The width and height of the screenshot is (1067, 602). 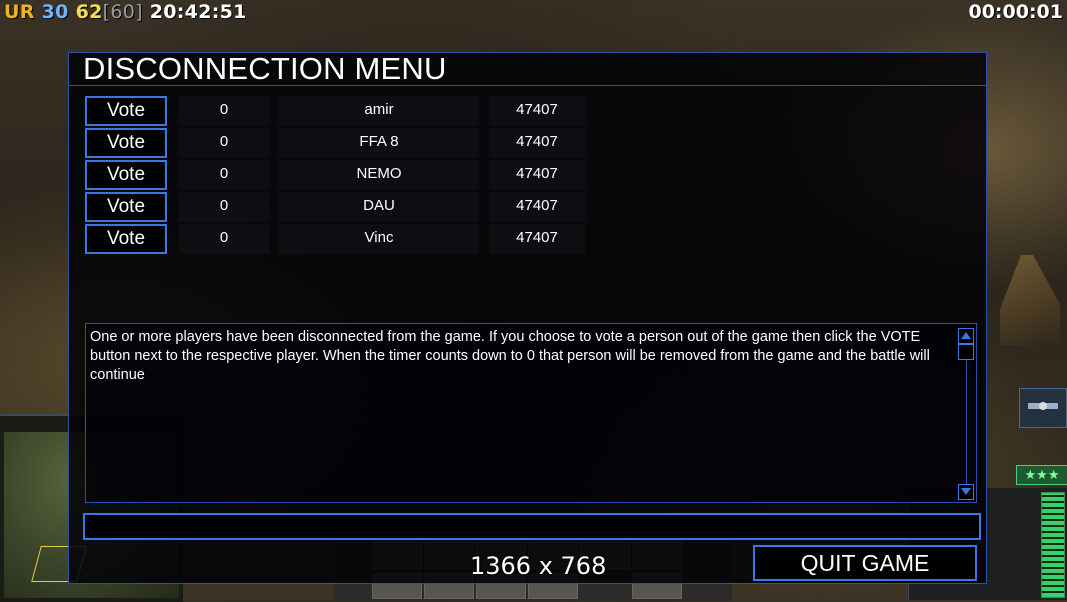 What do you see at coordinates (379, 239) in the screenshot?
I see `player-name: Vinc` at bounding box center [379, 239].